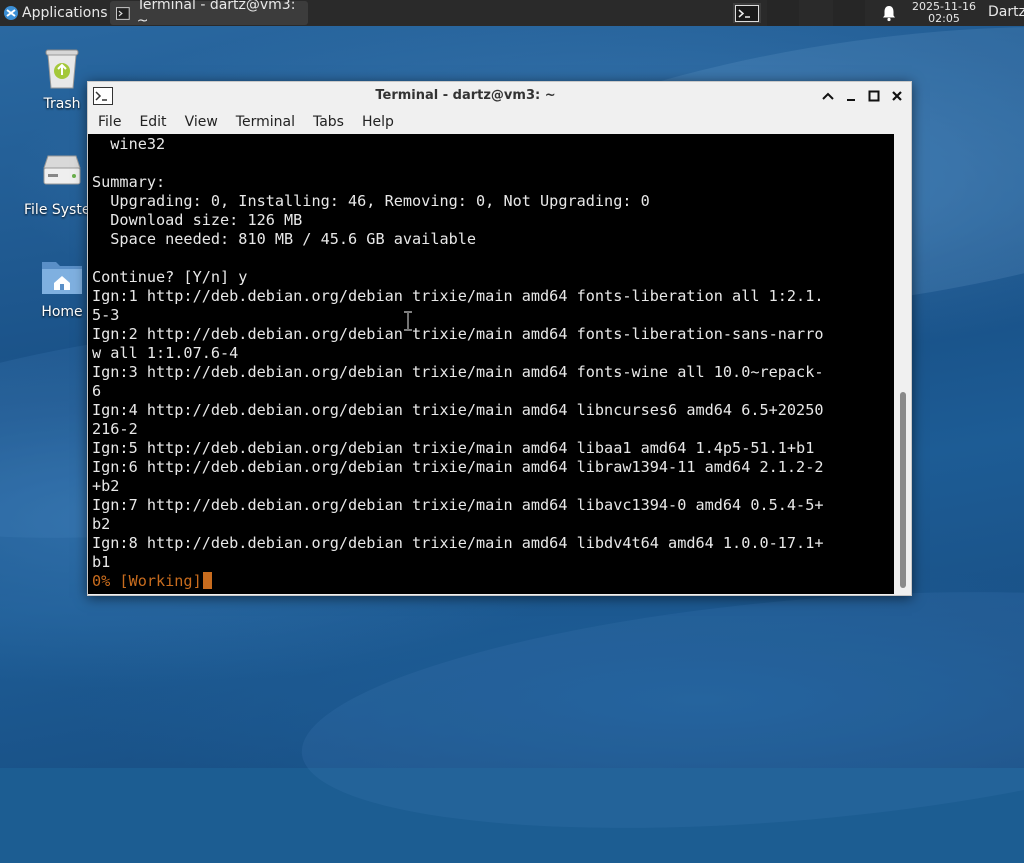 This screenshot has width=1024, height=863. What do you see at coordinates (62, 174) in the screenshot?
I see `drive-icon` at bounding box center [62, 174].